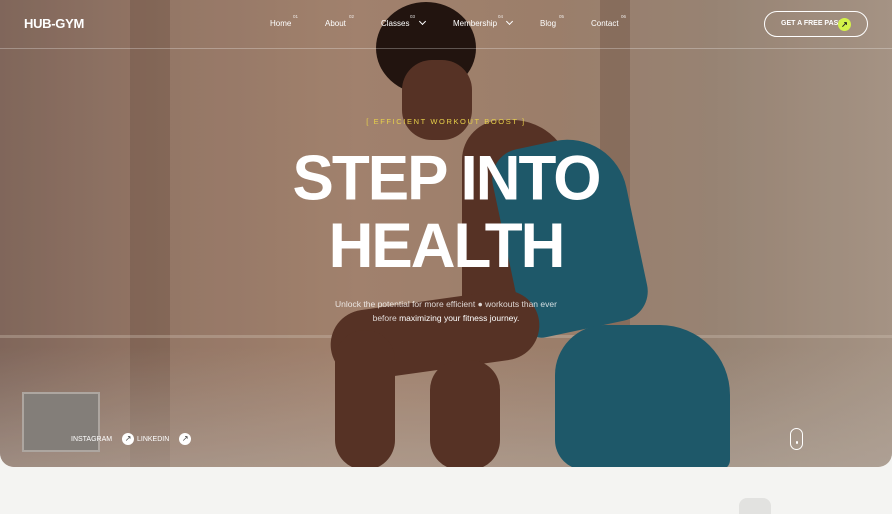 This screenshot has width=892, height=514. I want to click on get-free-pass-button: GET A FREE PASS ↗, so click(816, 24).